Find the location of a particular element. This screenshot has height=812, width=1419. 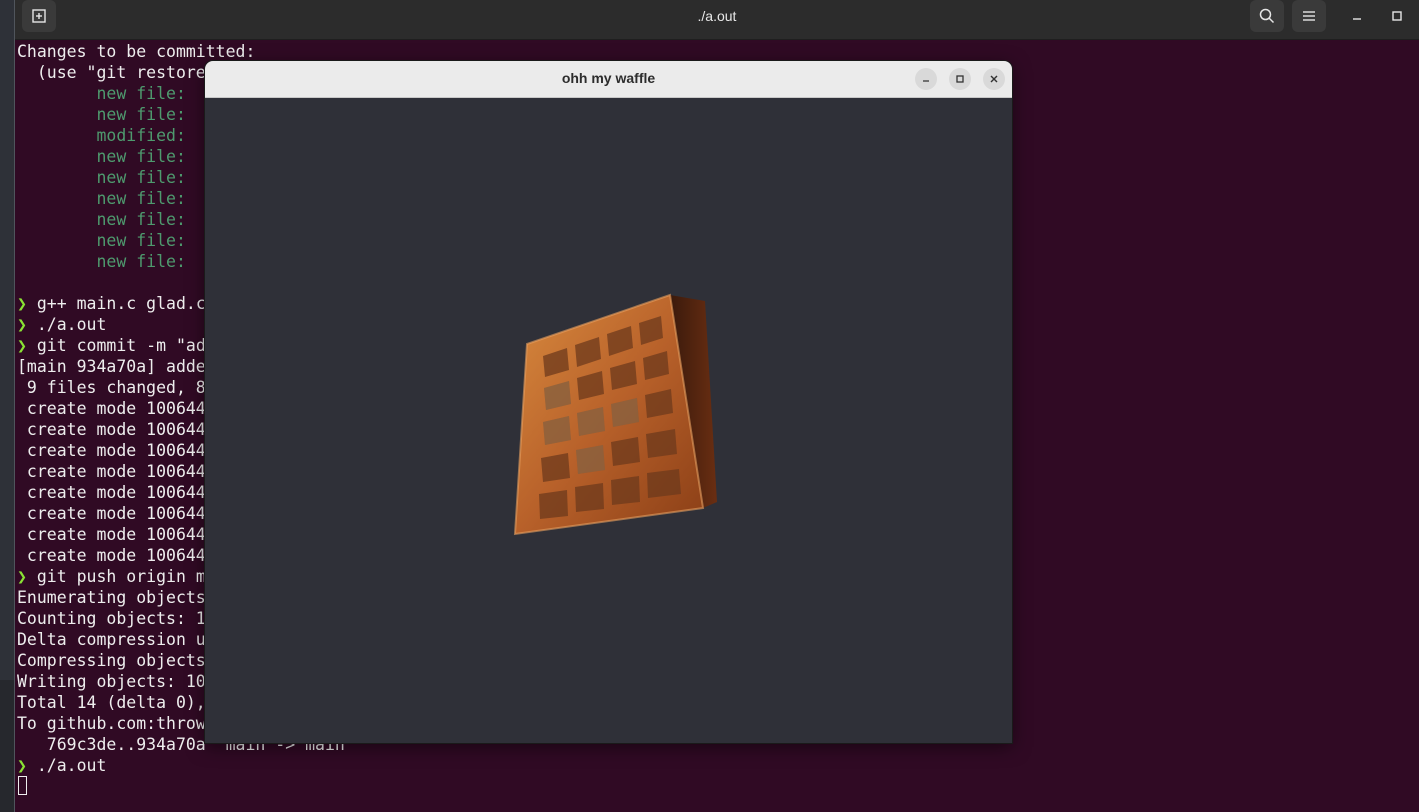

terminal-line-text: Writing objects: 10 is located at coordinates (111, 681).